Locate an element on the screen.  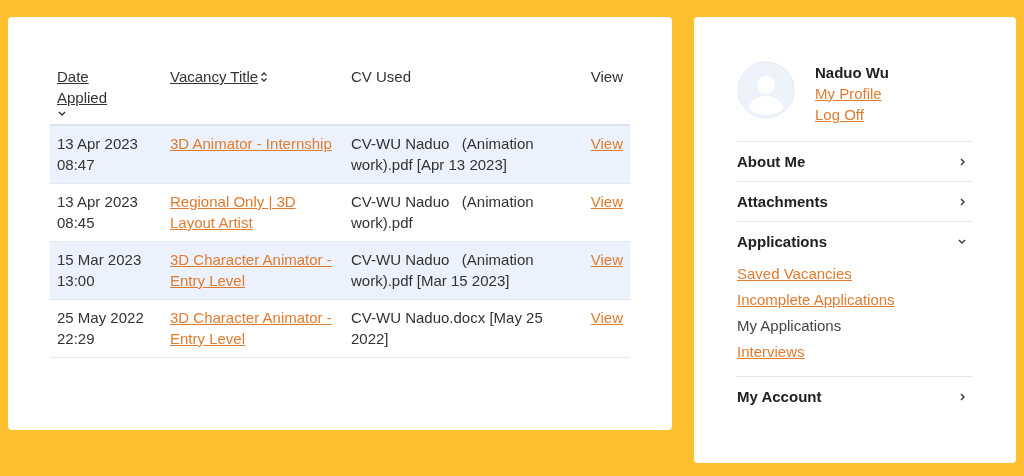
date-applied: 15 Mar 2023 13:00 is located at coordinates (99, 270).